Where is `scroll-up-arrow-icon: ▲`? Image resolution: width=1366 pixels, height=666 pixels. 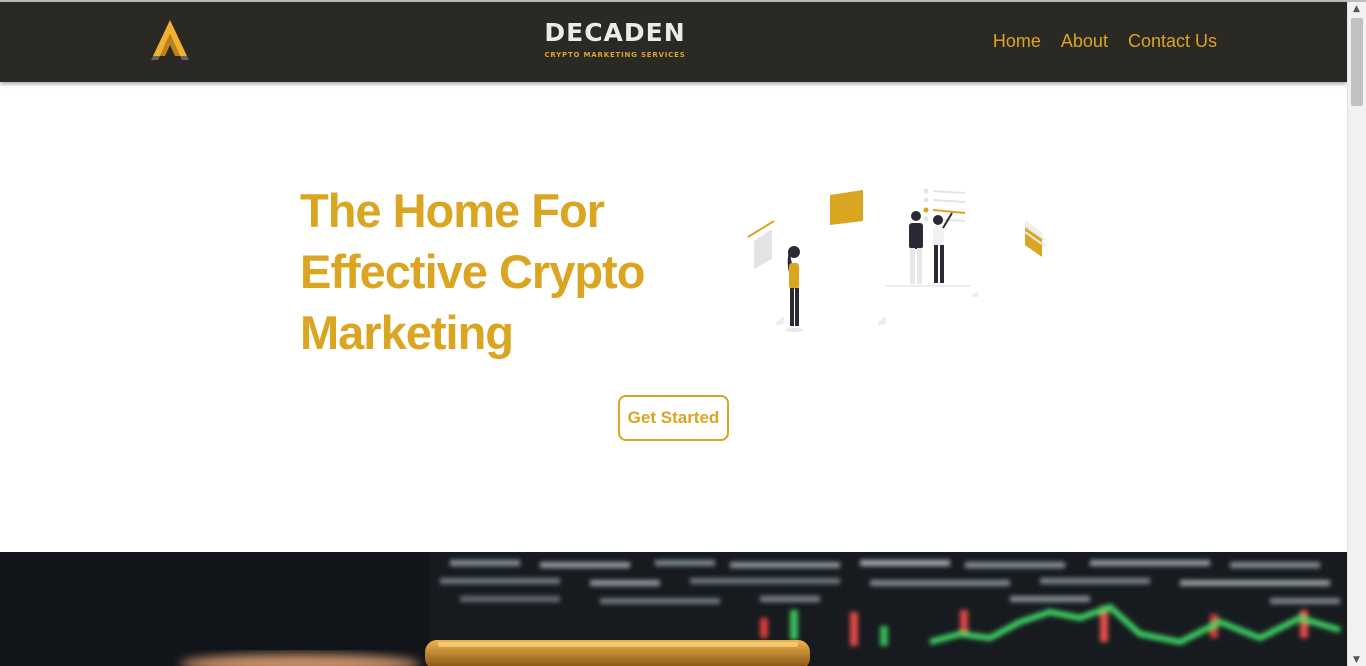
scroll-up-arrow-icon: ▲ is located at coordinates (1356, 9).